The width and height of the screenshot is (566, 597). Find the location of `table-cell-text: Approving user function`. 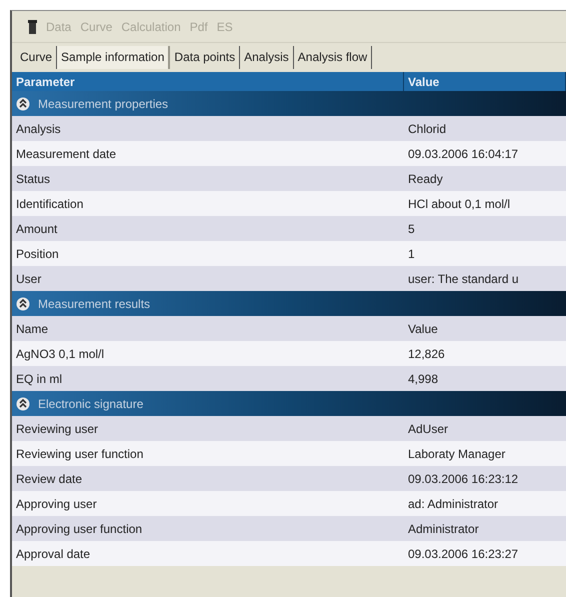

table-cell-text: Approving user function is located at coordinates (79, 529).